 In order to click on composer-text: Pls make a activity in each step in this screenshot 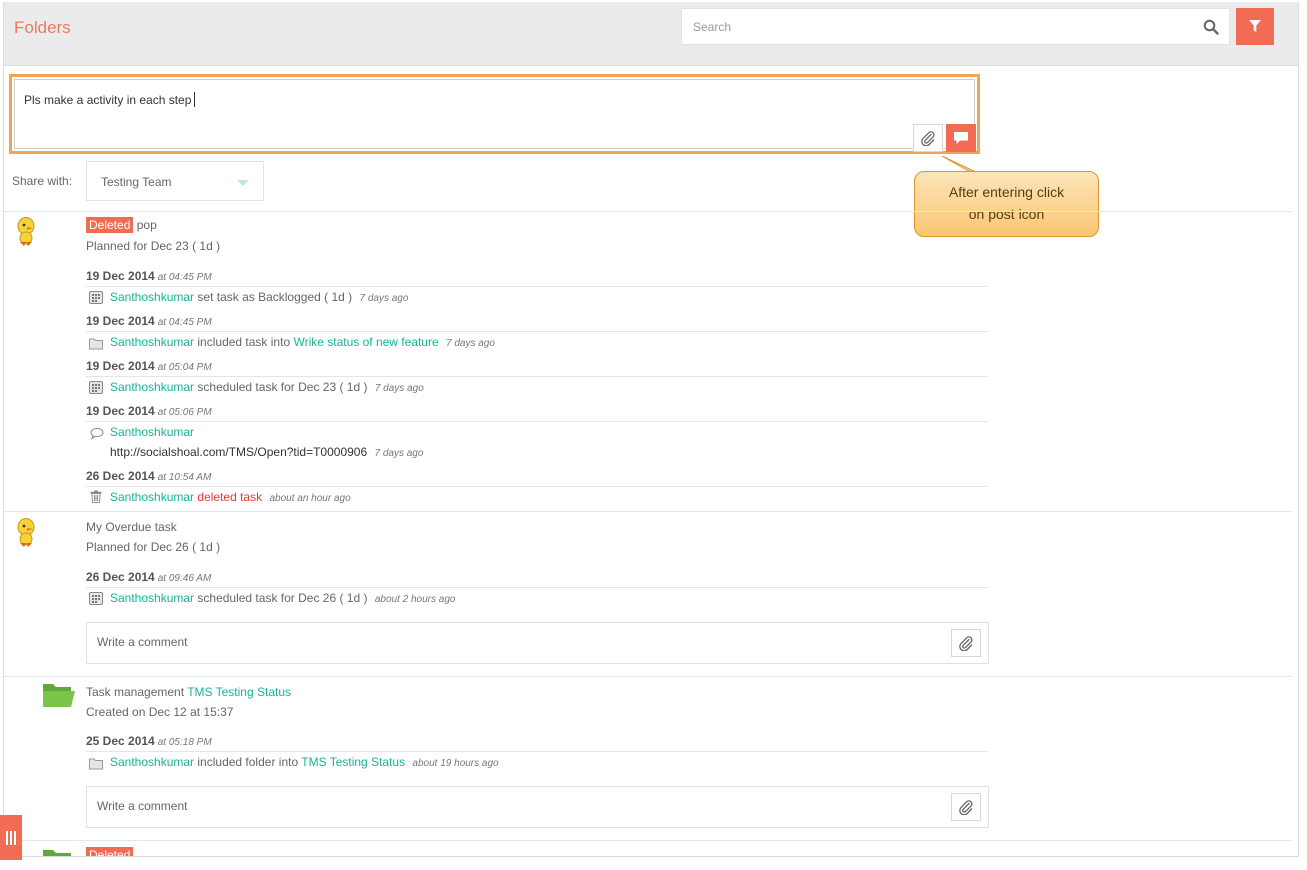, I will do `click(110, 99)`.